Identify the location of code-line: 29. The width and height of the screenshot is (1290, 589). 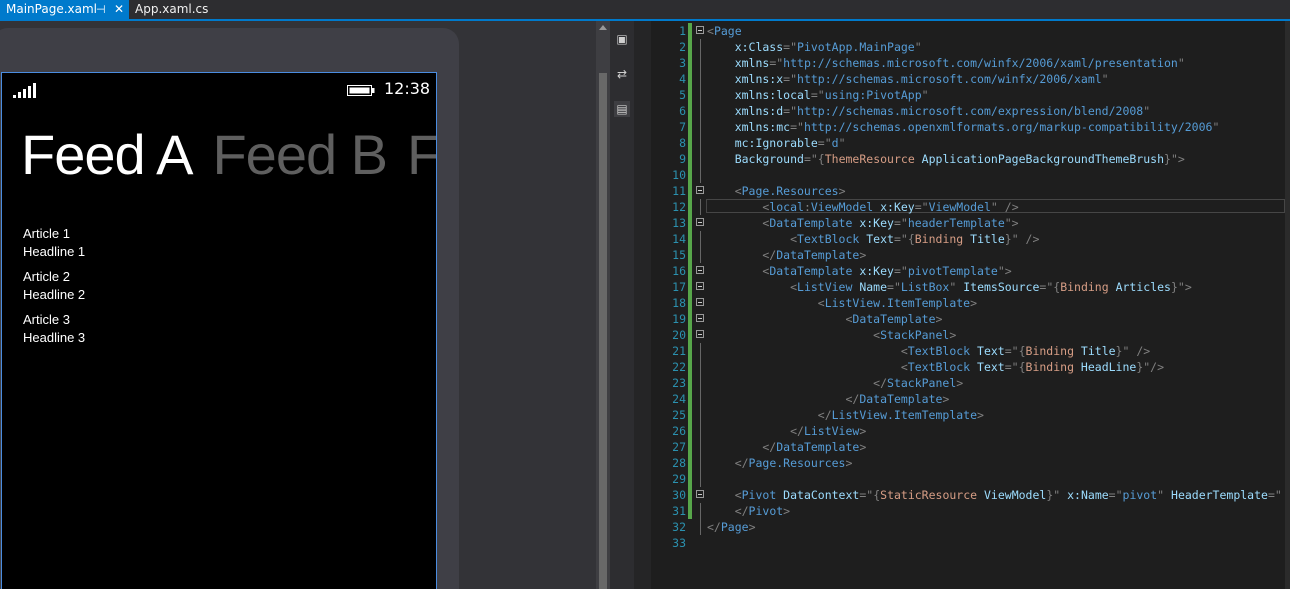
(962, 479).